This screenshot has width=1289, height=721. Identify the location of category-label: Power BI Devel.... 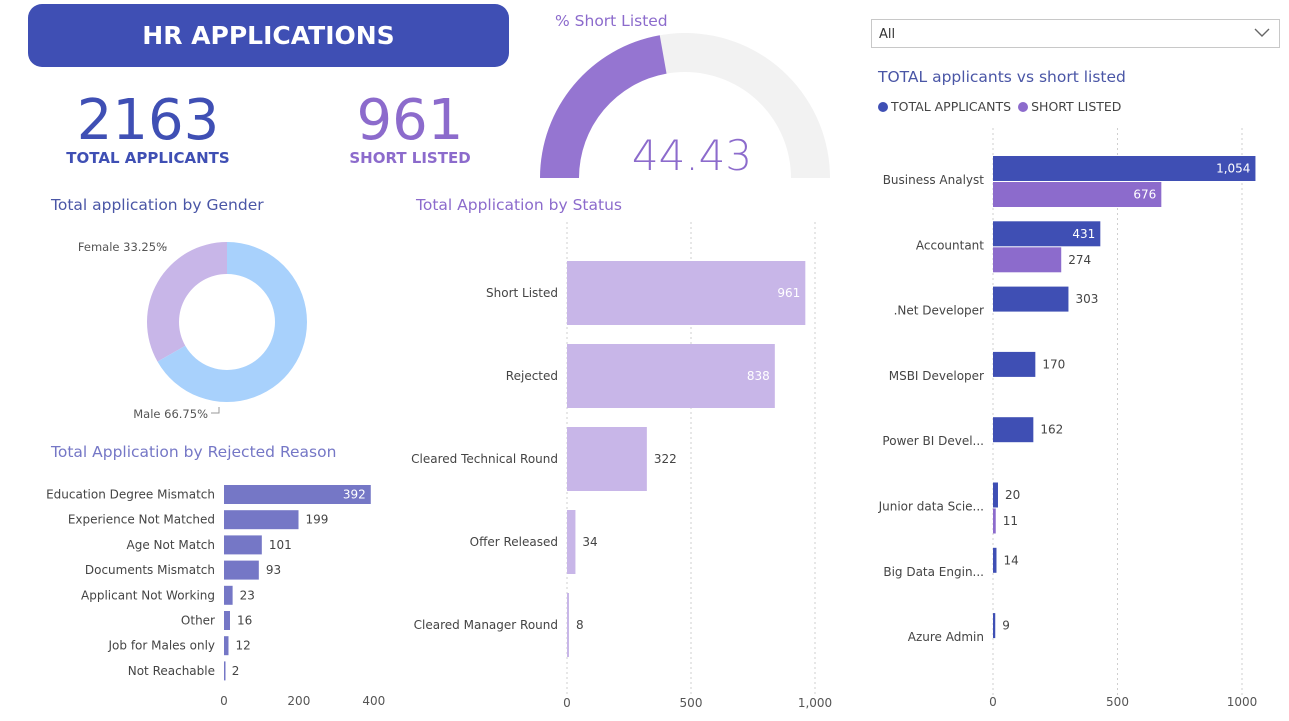
(933, 441).